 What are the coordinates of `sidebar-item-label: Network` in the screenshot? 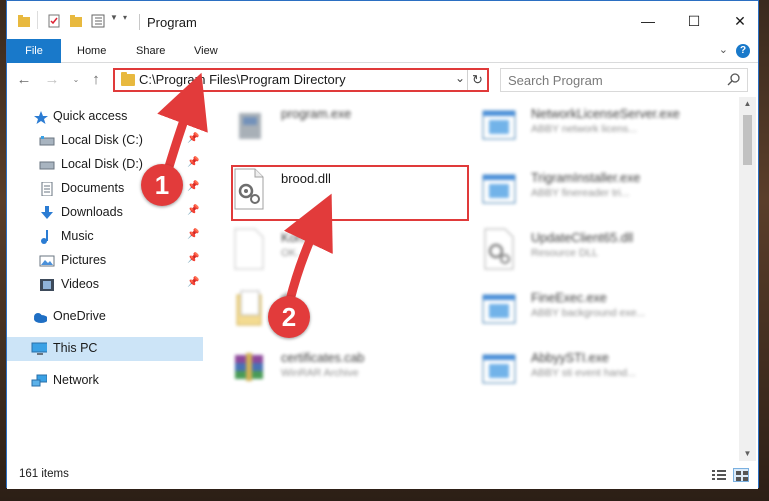 It's located at (76, 380).